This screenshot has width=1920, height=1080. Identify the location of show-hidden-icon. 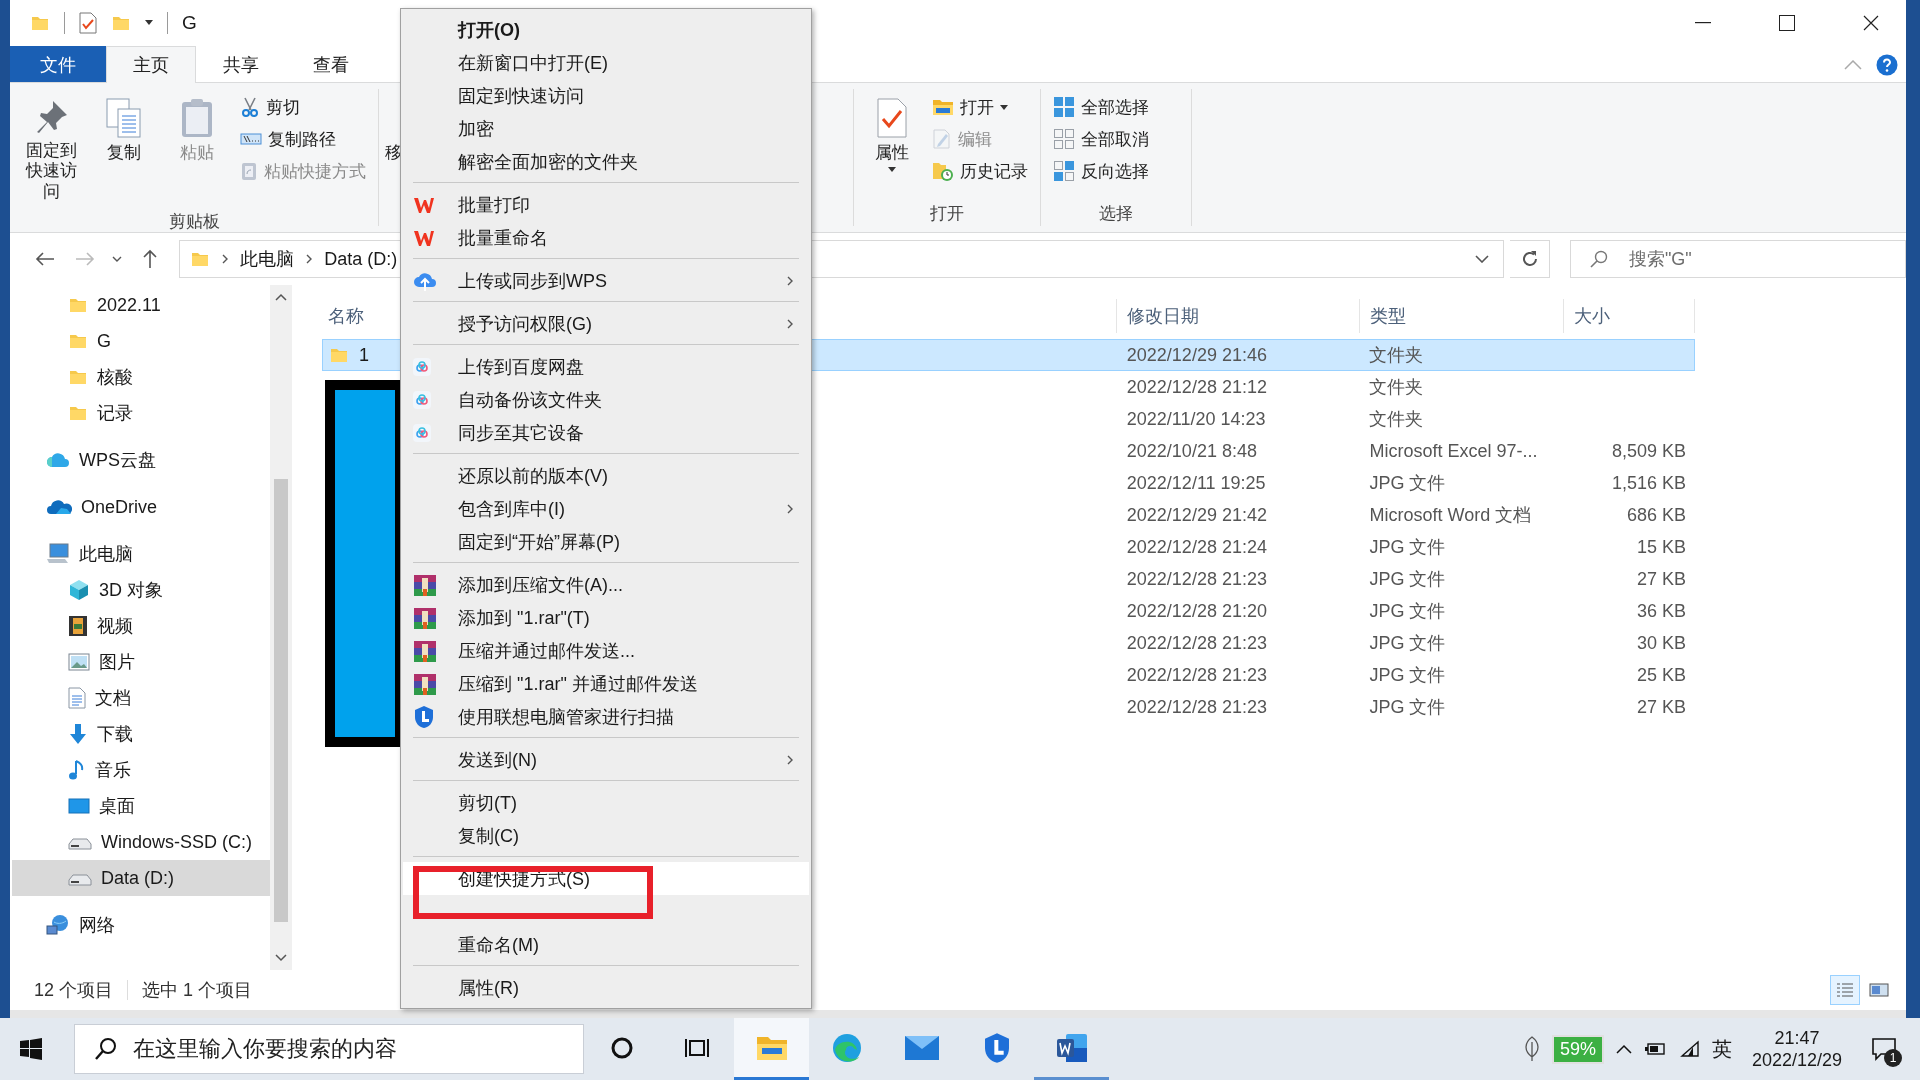
(1623, 1049).